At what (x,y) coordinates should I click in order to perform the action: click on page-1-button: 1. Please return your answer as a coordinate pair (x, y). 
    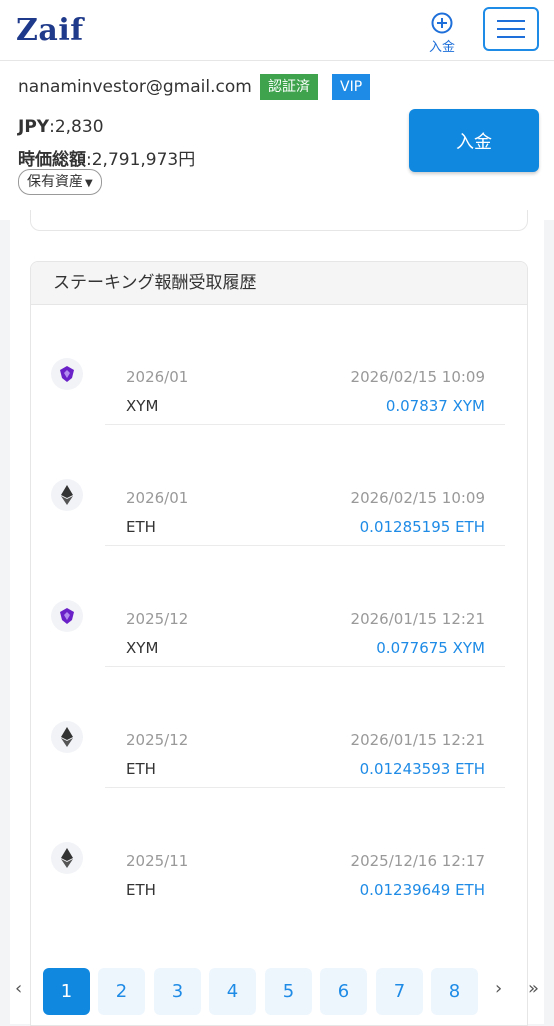
    Looking at the image, I should click on (66, 991).